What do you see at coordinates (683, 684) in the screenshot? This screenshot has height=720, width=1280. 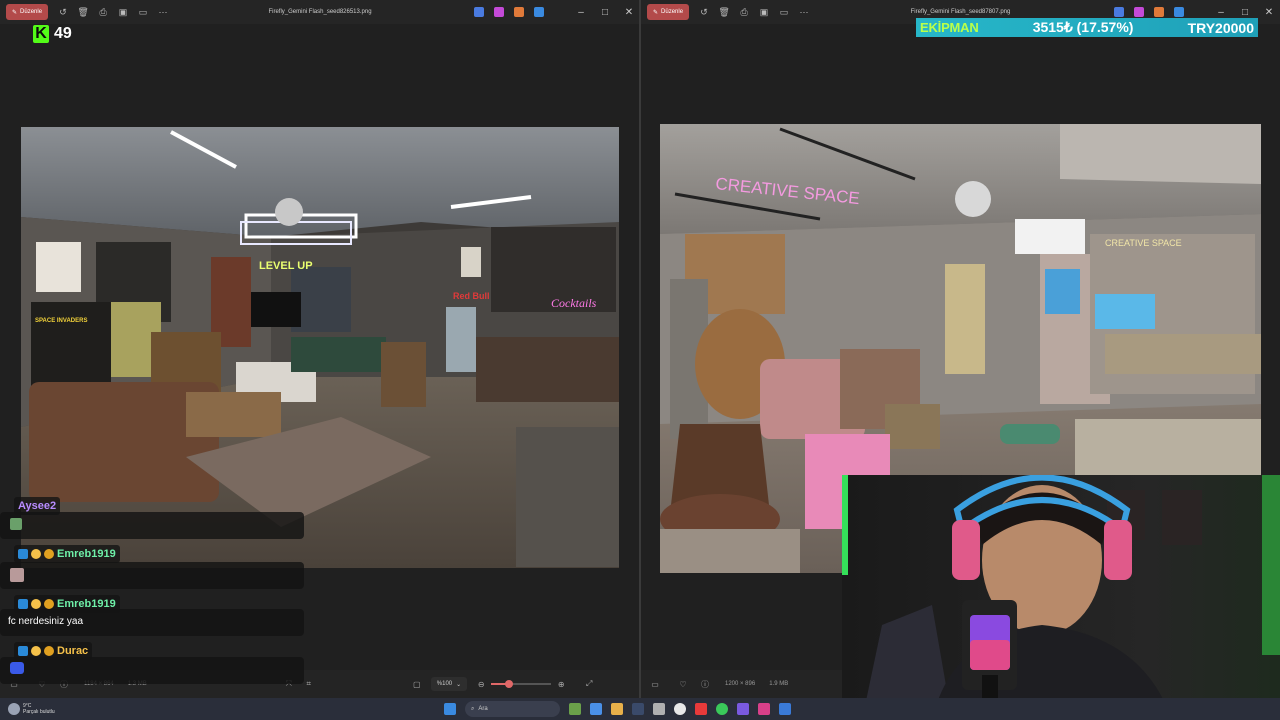 I see `heart-icon: ♡` at bounding box center [683, 684].